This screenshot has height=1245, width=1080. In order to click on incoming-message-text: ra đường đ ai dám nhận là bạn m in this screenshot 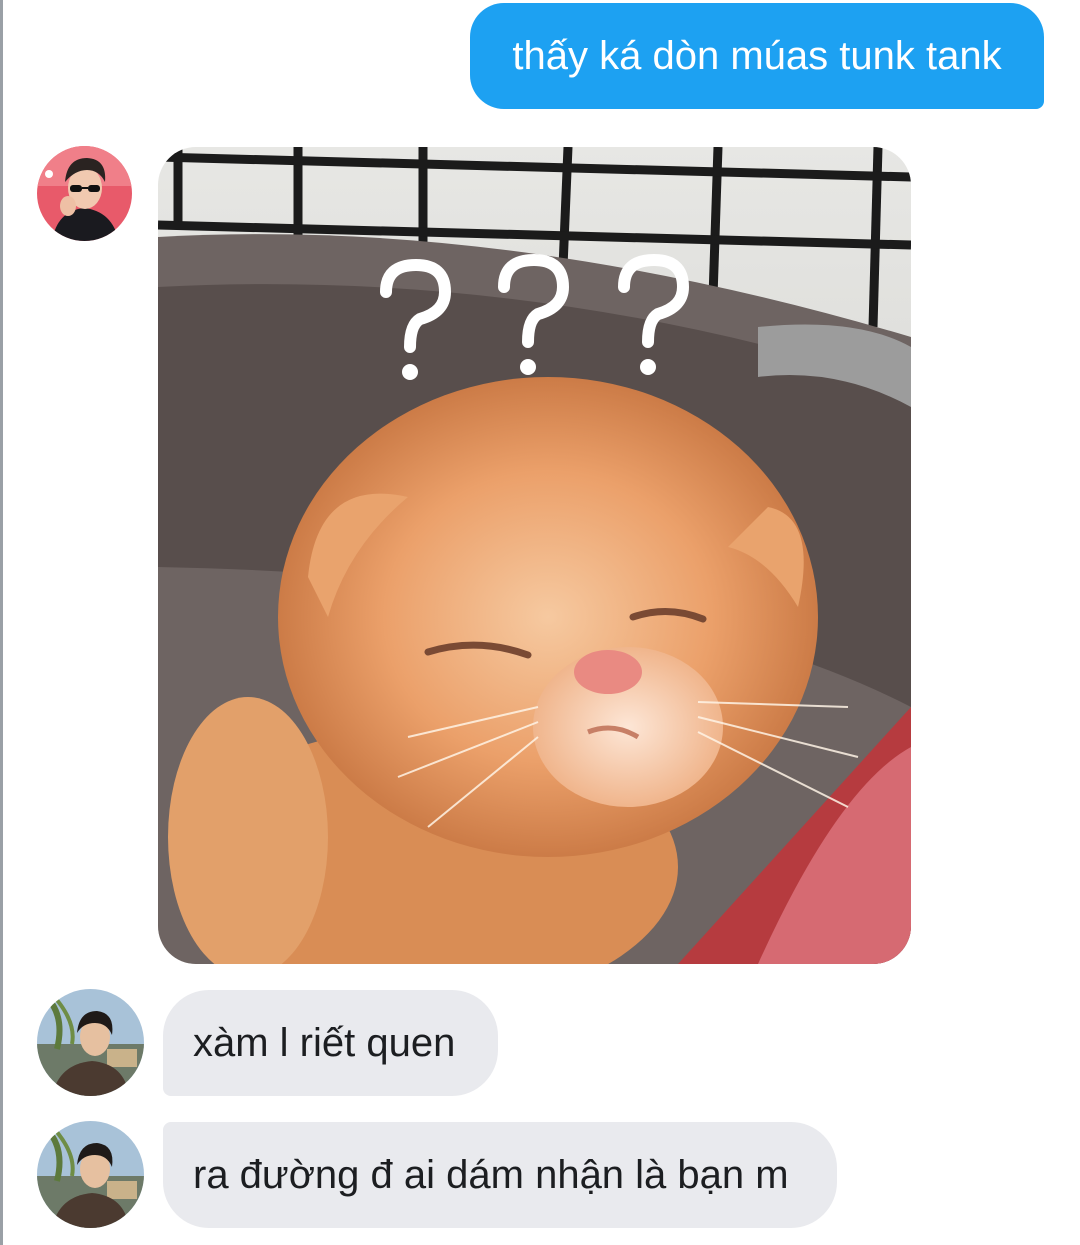, I will do `click(491, 1175)`.